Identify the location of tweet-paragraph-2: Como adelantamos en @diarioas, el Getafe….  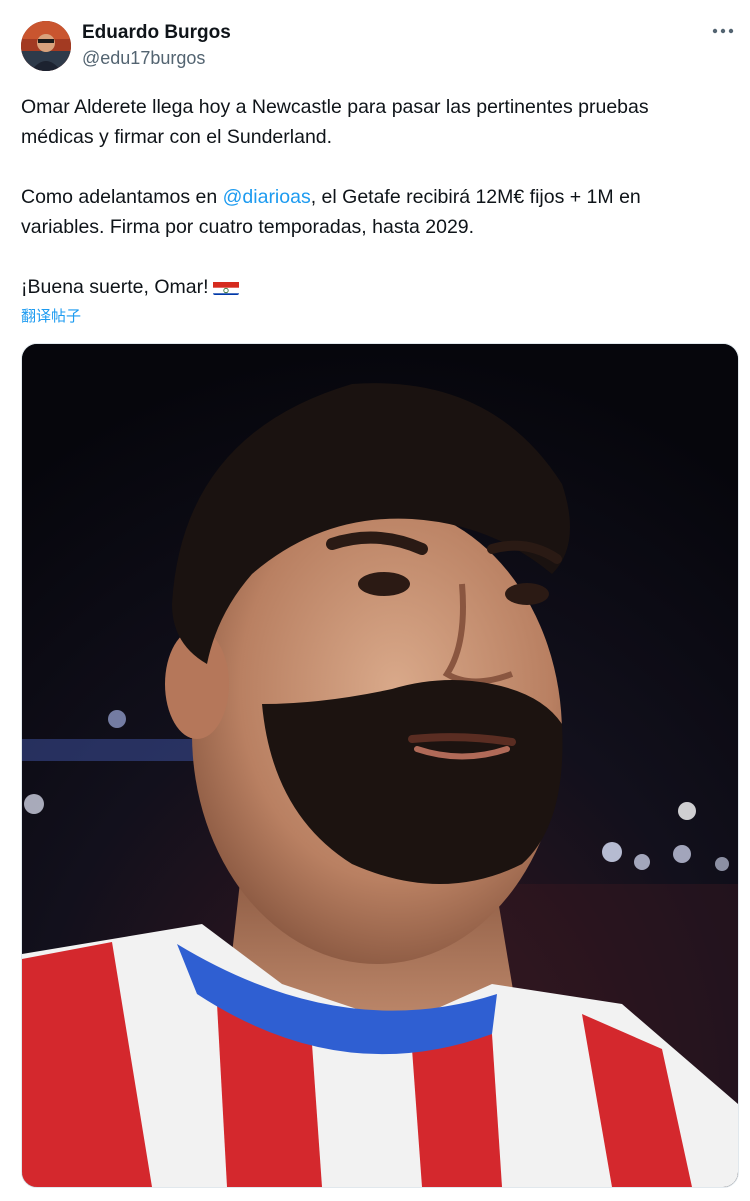
(373, 212).